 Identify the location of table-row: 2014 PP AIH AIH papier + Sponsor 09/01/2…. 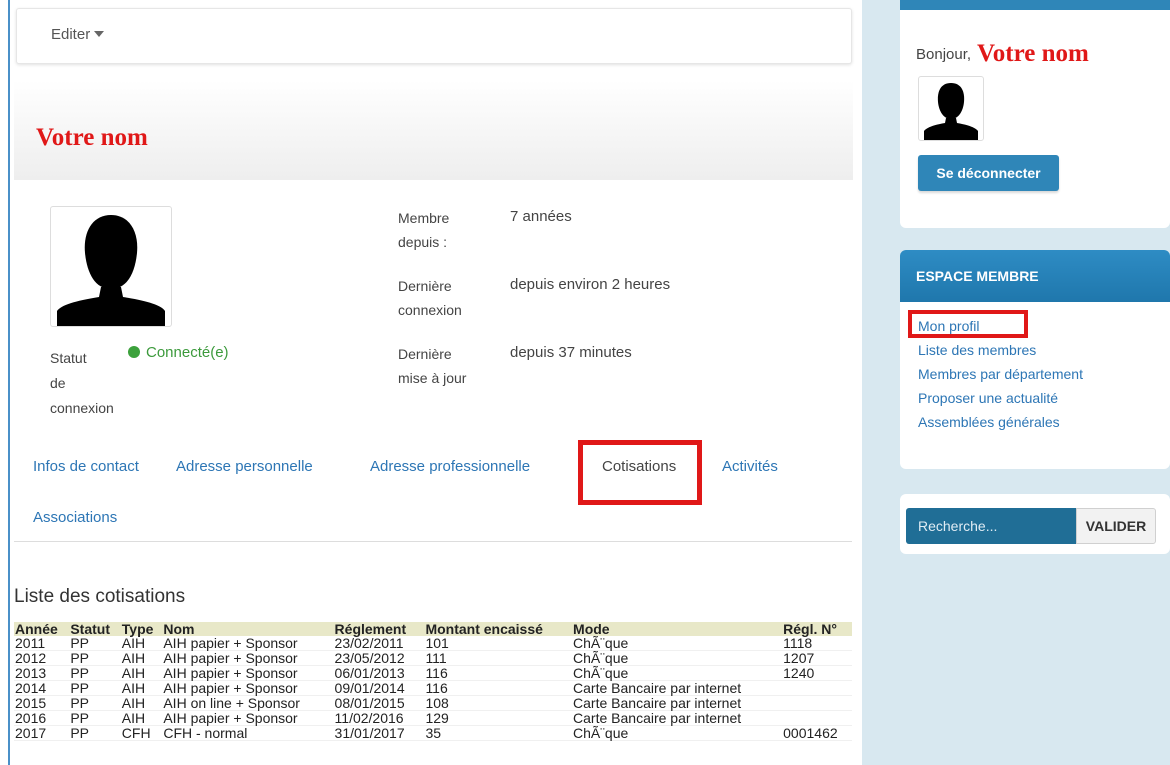
(433, 688).